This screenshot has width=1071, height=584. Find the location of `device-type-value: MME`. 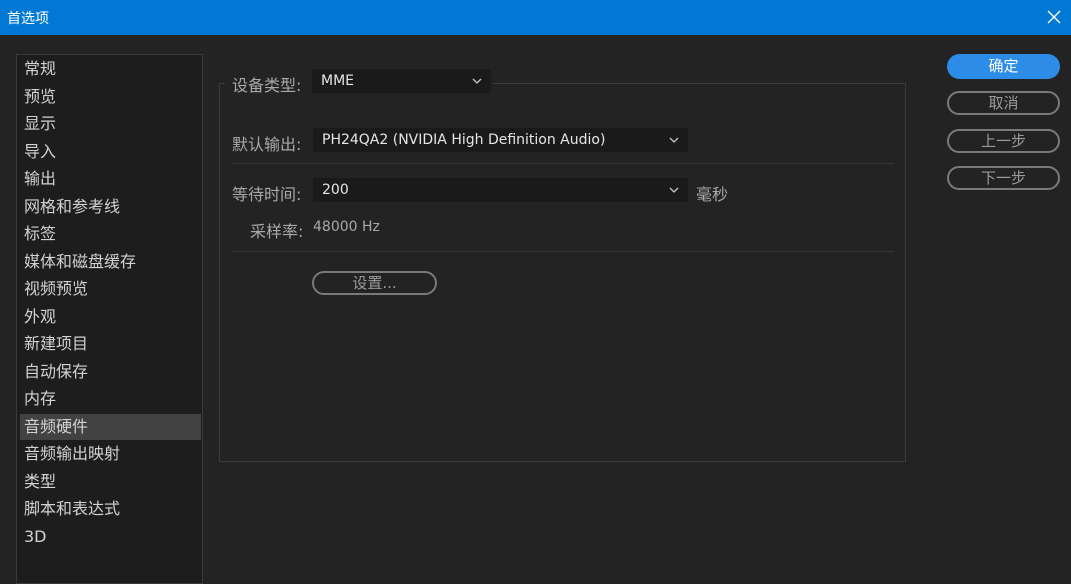

device-type-value: MME is located at coordinates (338, 81).